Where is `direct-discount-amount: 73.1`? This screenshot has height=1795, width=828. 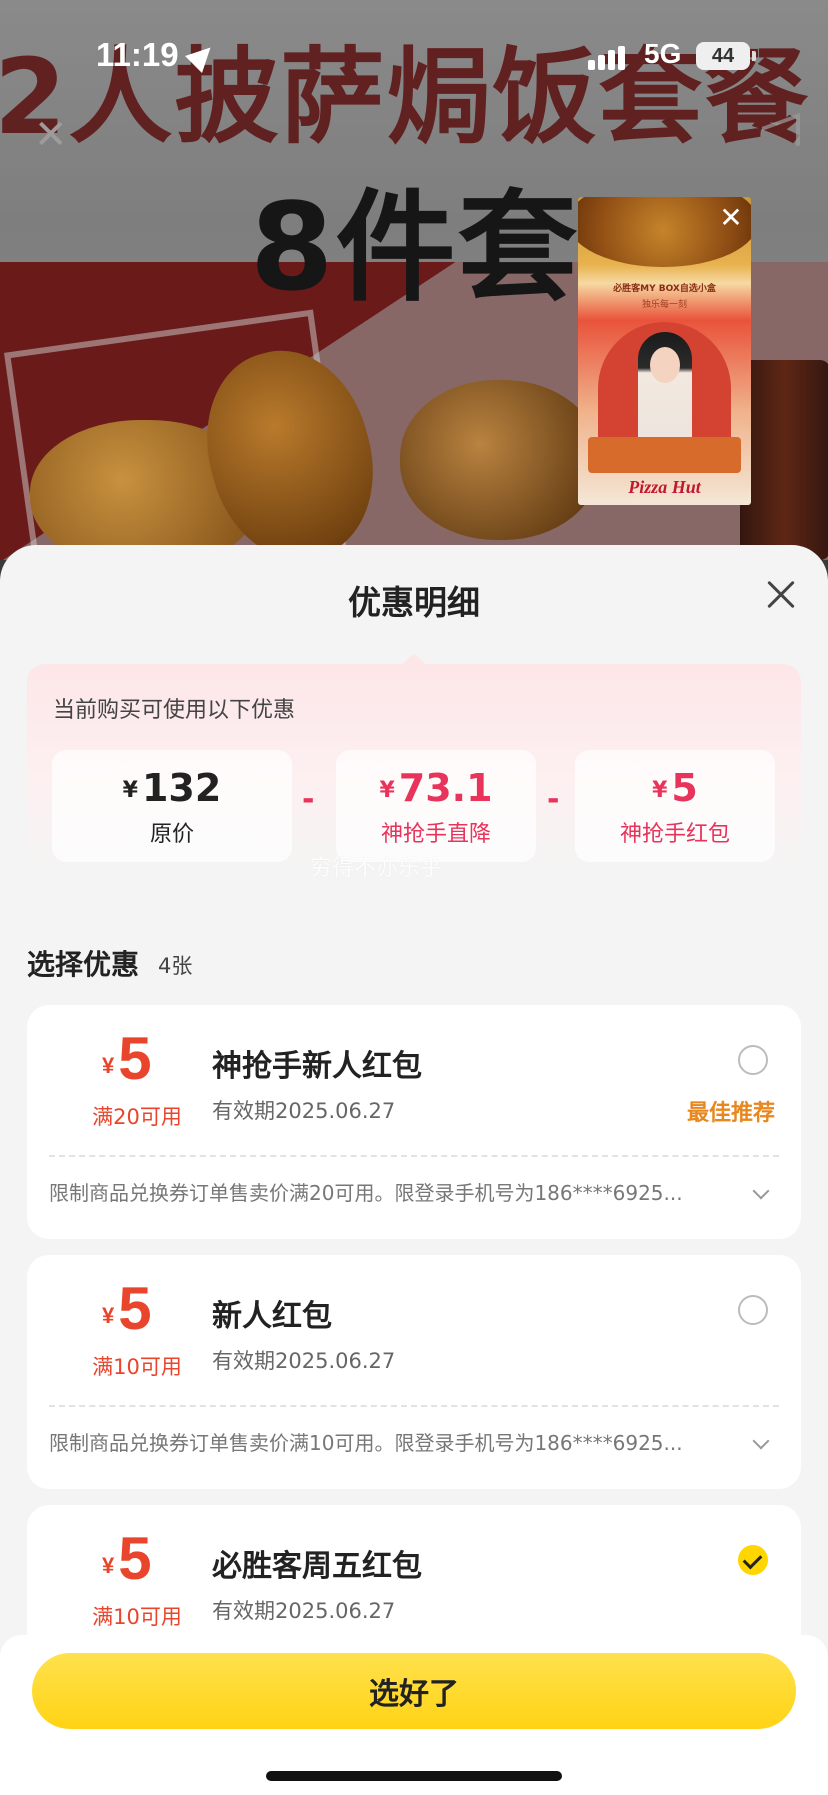
direct-discount-amount: 73.1 is located at coordinates (445, 788).